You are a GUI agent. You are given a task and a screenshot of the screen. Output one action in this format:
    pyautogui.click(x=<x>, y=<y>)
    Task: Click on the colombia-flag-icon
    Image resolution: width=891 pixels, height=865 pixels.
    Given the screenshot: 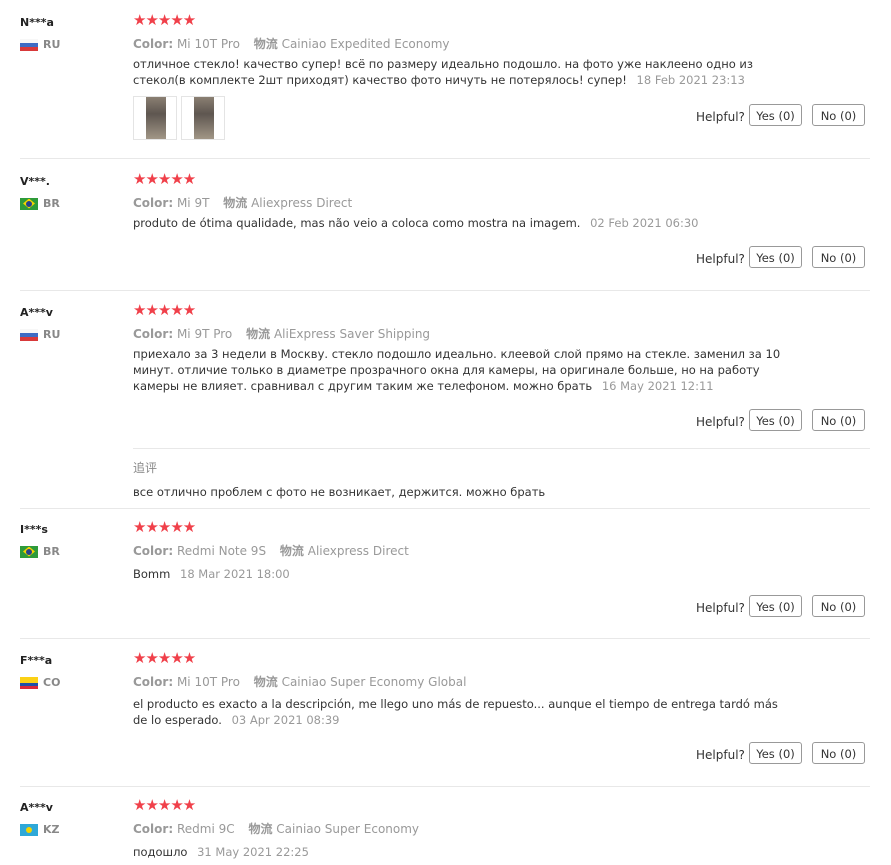 What is the action you would take?
    pyautogui.click(x=29, y=682)
    